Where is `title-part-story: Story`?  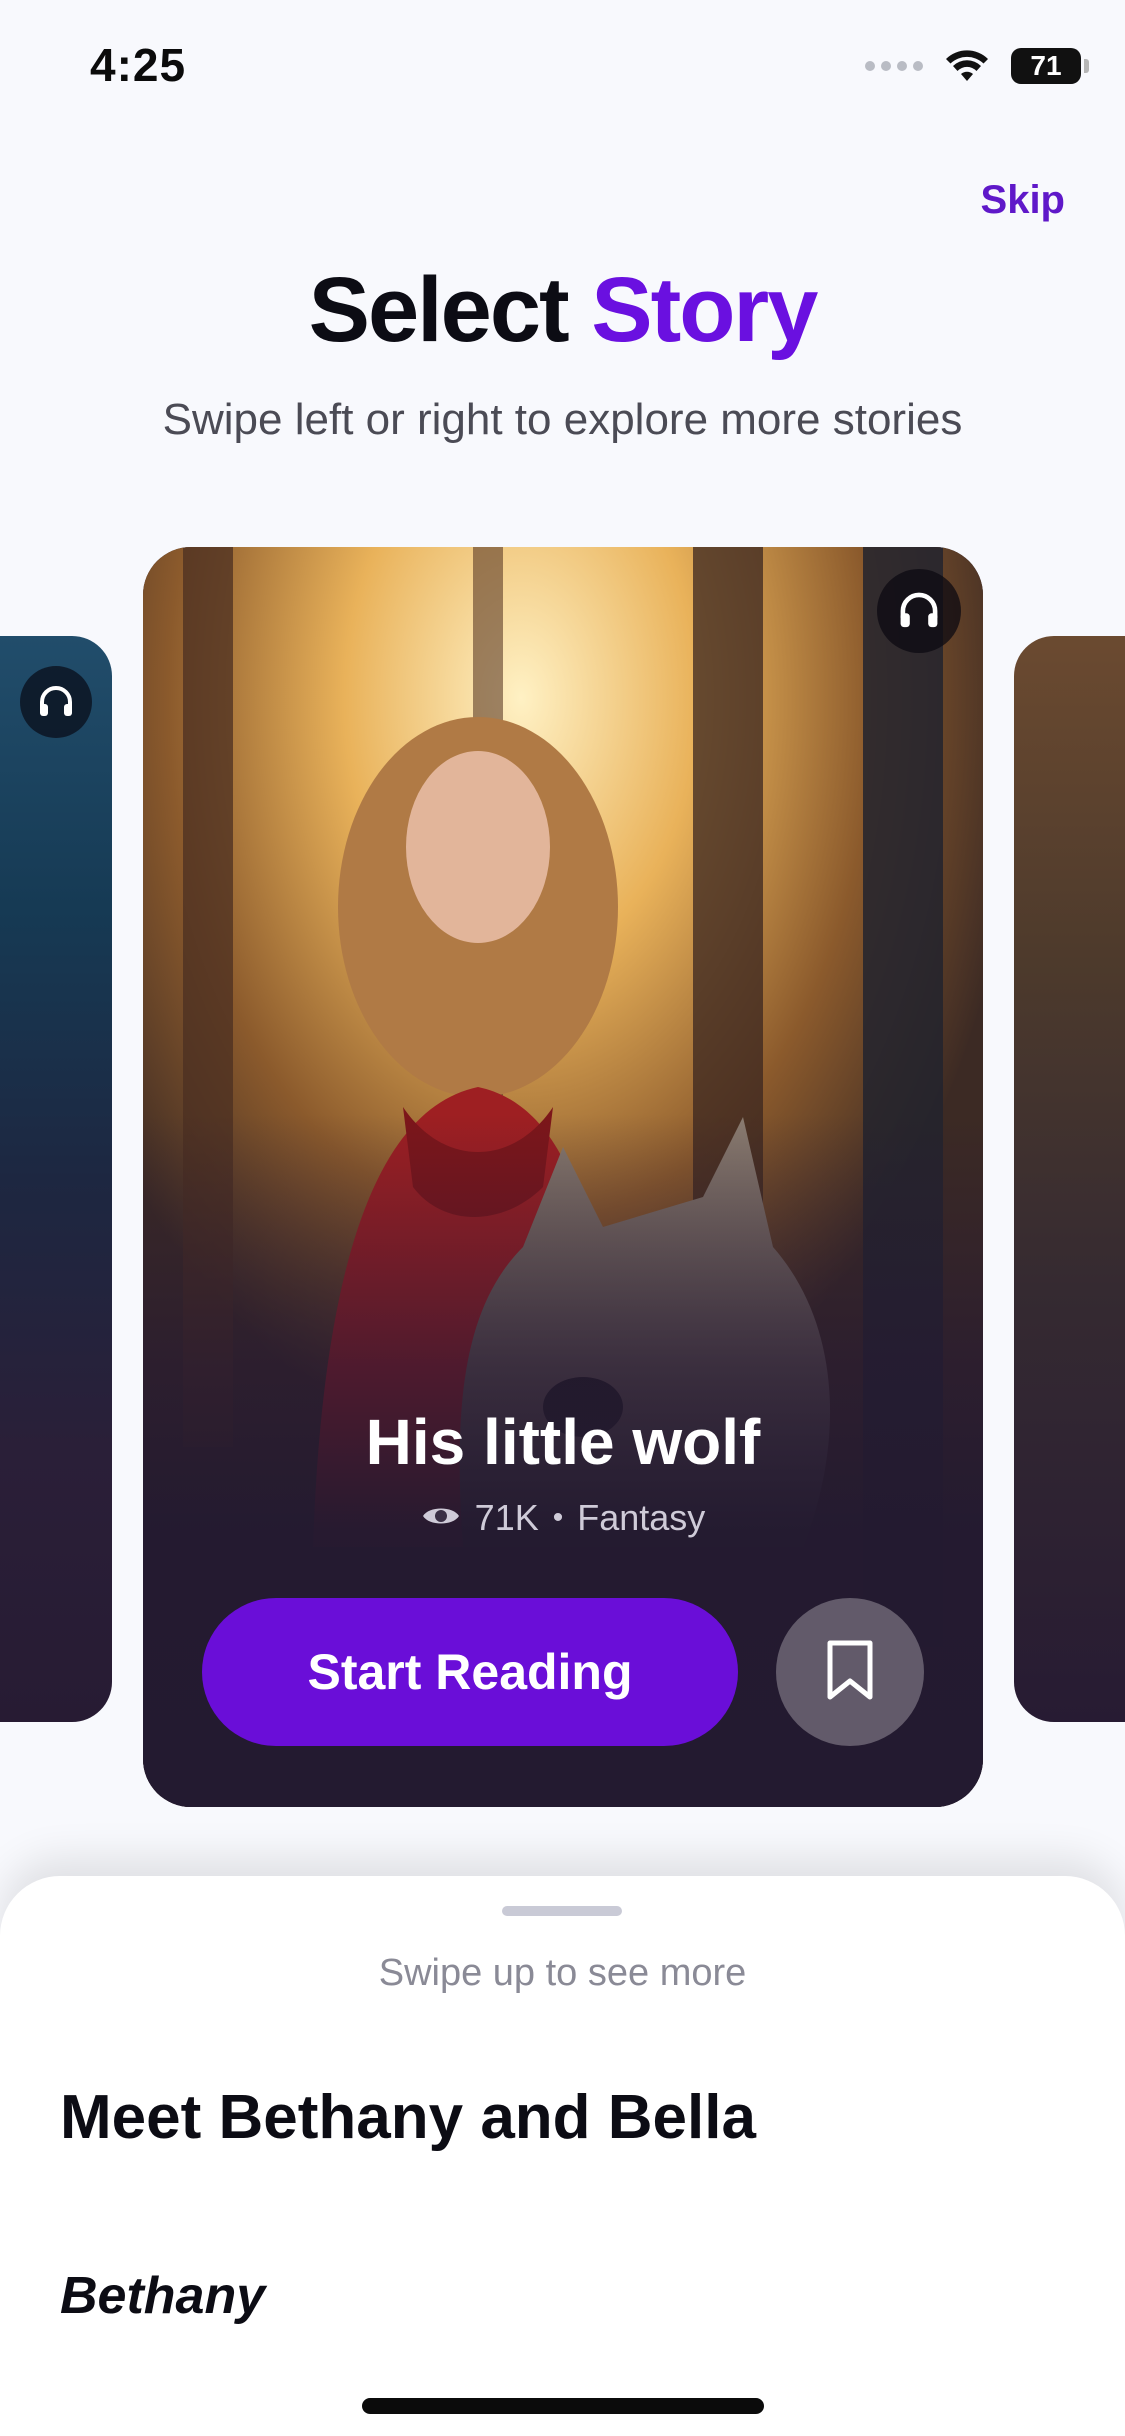 title-part-story: Story is located at coordinates (704, 310).